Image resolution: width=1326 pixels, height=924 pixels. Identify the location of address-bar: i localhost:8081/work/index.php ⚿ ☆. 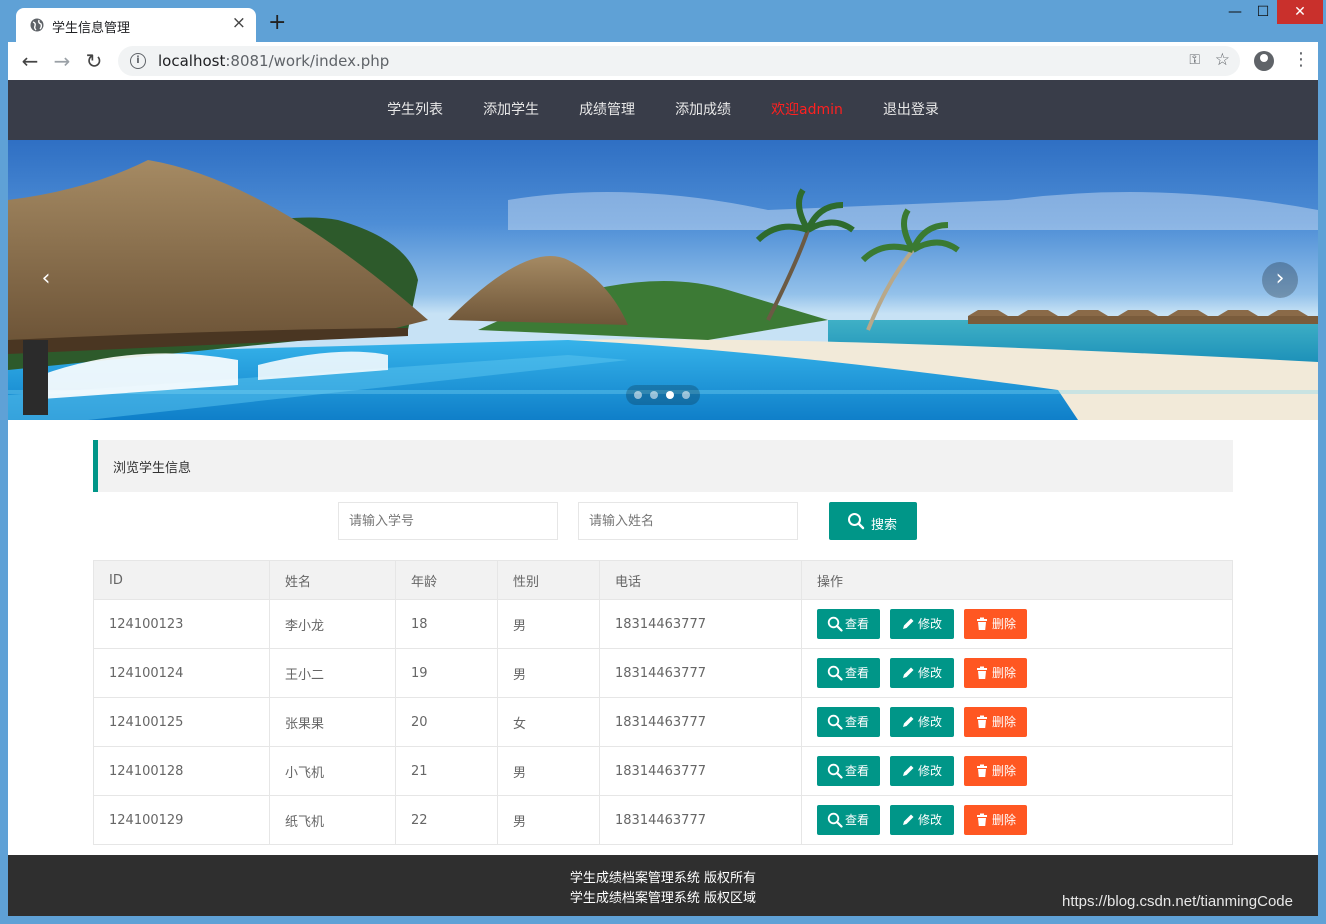
(679, 61).